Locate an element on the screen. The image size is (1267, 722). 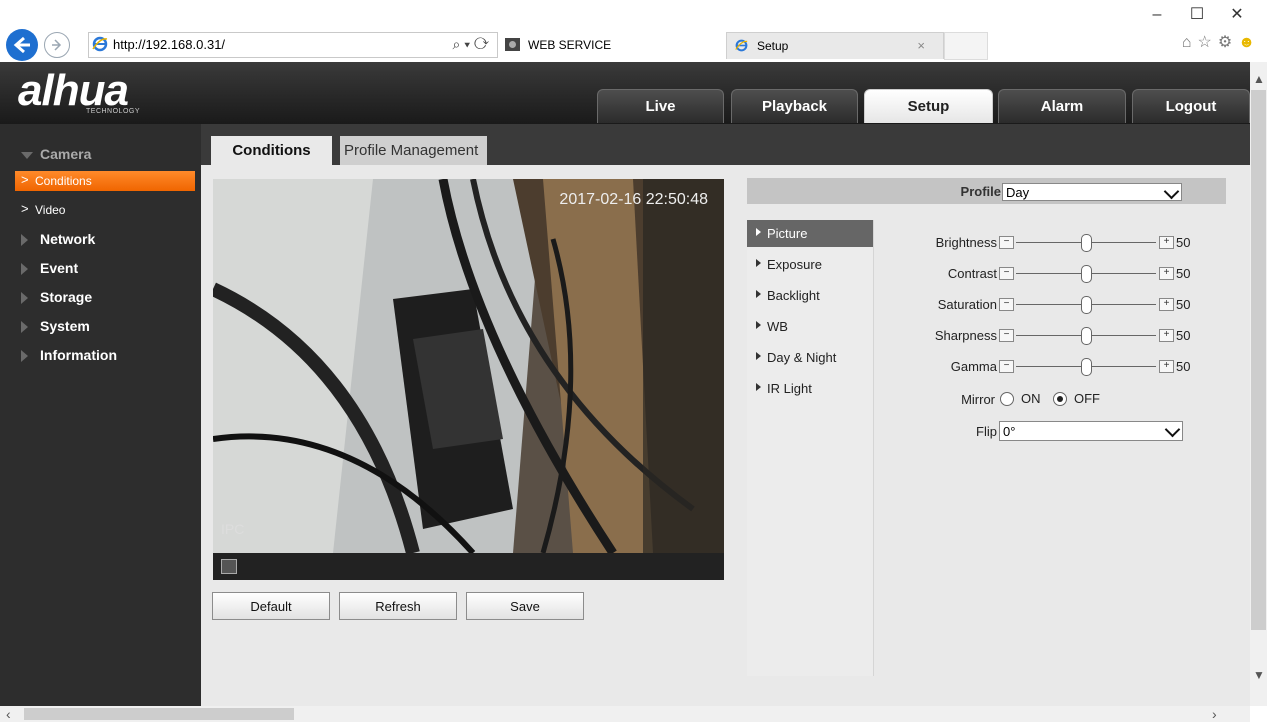
sidebar-item-label: System is located at coordinates (65, 326).